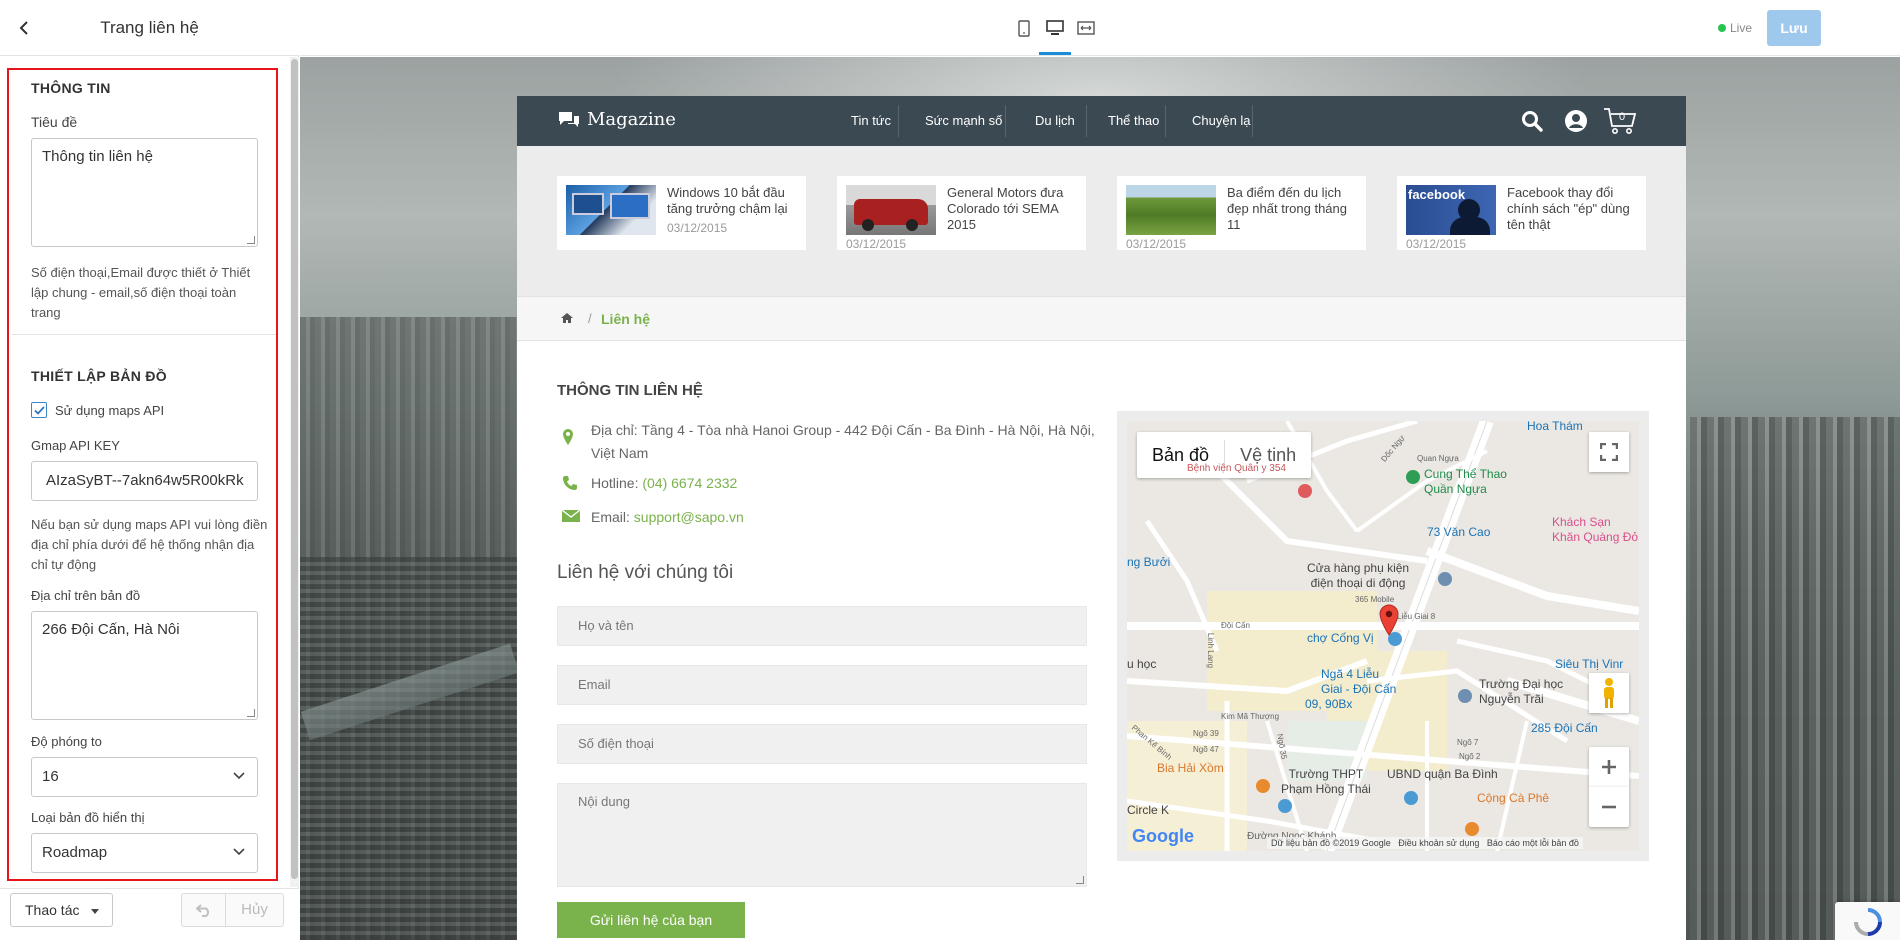  What do you see at coordinates (1609, 767) in the screenshot?
I see `zoom-in-button` at bounding box center [1609, 767].